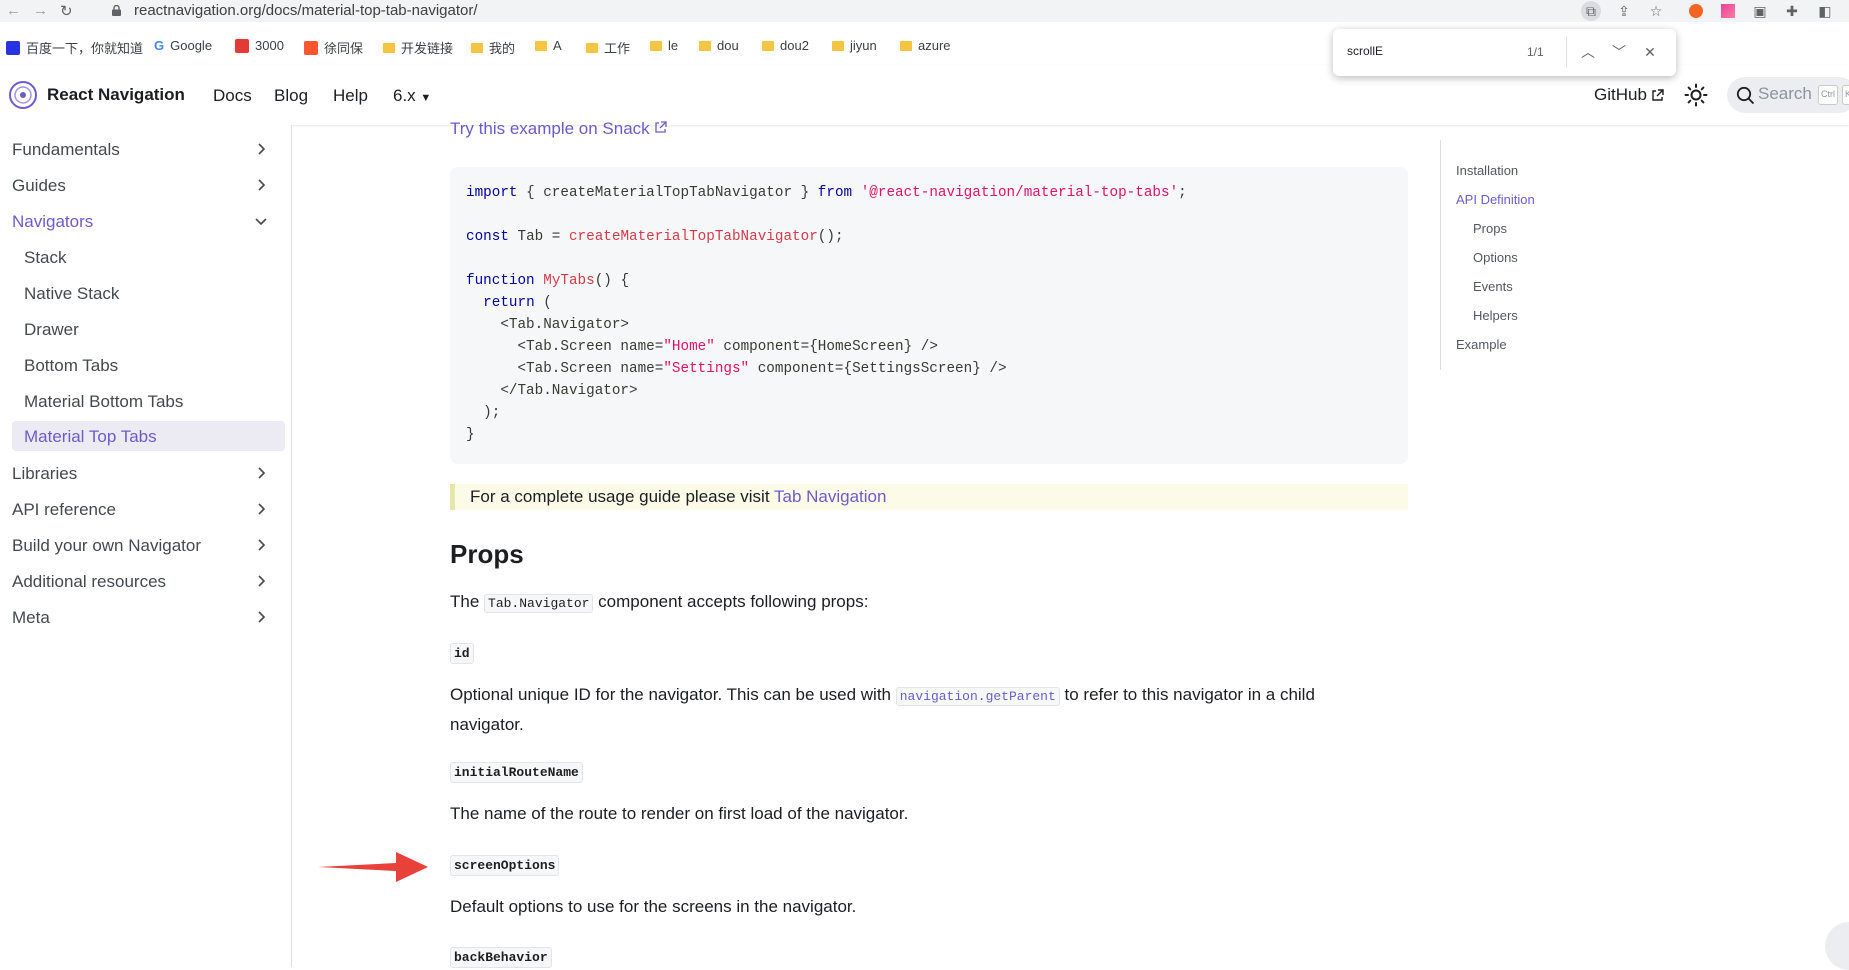 The height and width of the screenshot is (970, 1849). I want to click on star-icon: ☆, so click(1656, 11).